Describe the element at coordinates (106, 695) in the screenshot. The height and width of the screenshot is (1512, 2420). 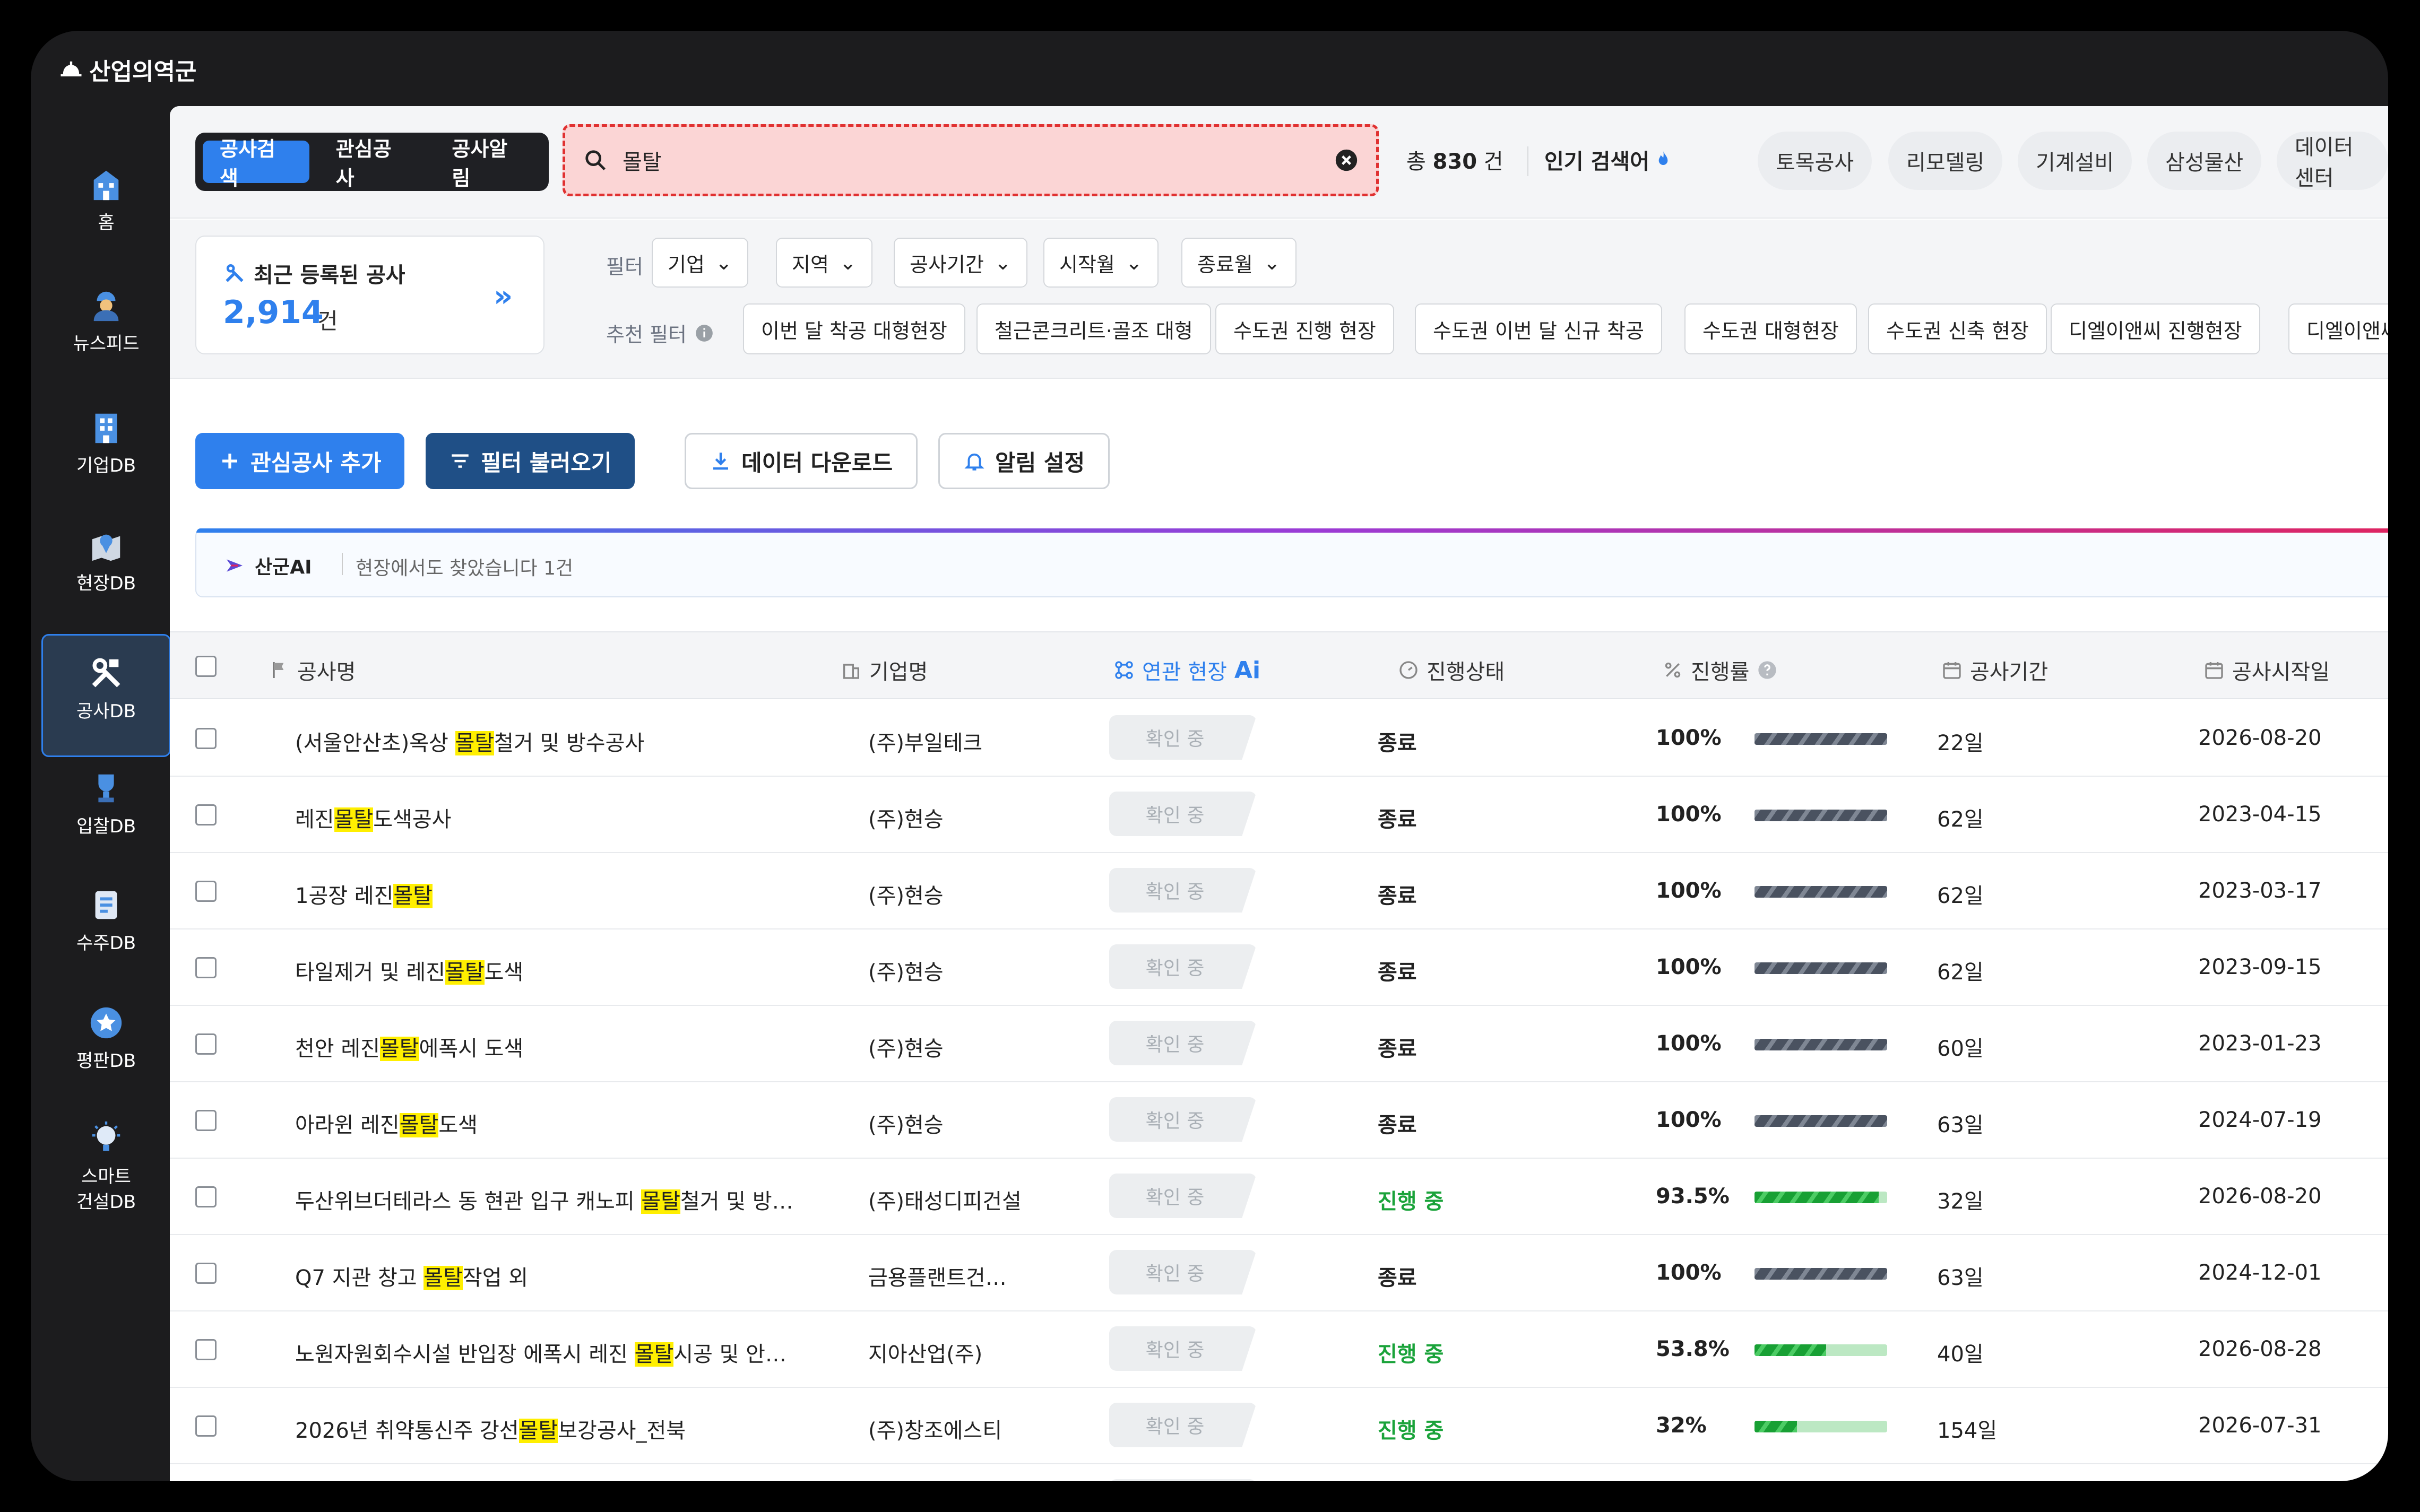
I see `sidebar-item-construction-db: 공사DB` at that location.